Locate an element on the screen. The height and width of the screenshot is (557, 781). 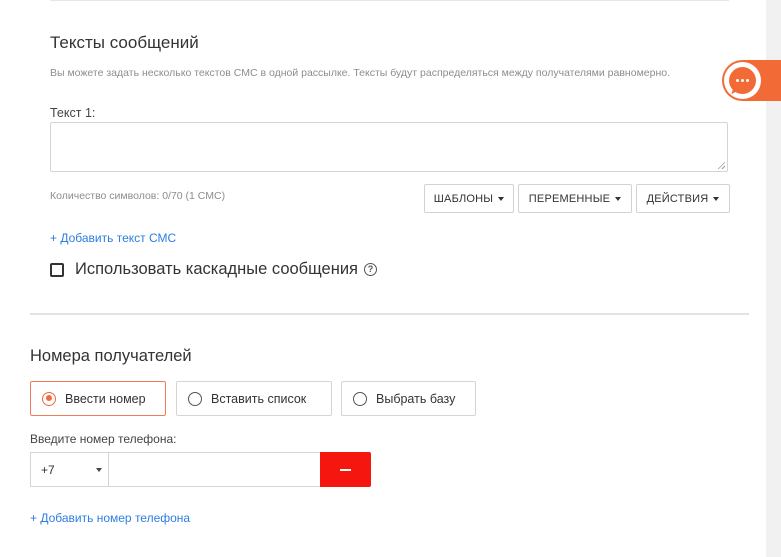
text-1-label: Текст 1: is located at coordinates (73, 113).